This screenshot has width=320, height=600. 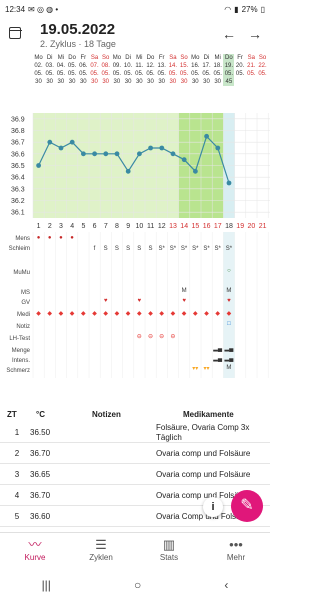 I want to click on row-label: LH-Test, so click(x=19, y=339).